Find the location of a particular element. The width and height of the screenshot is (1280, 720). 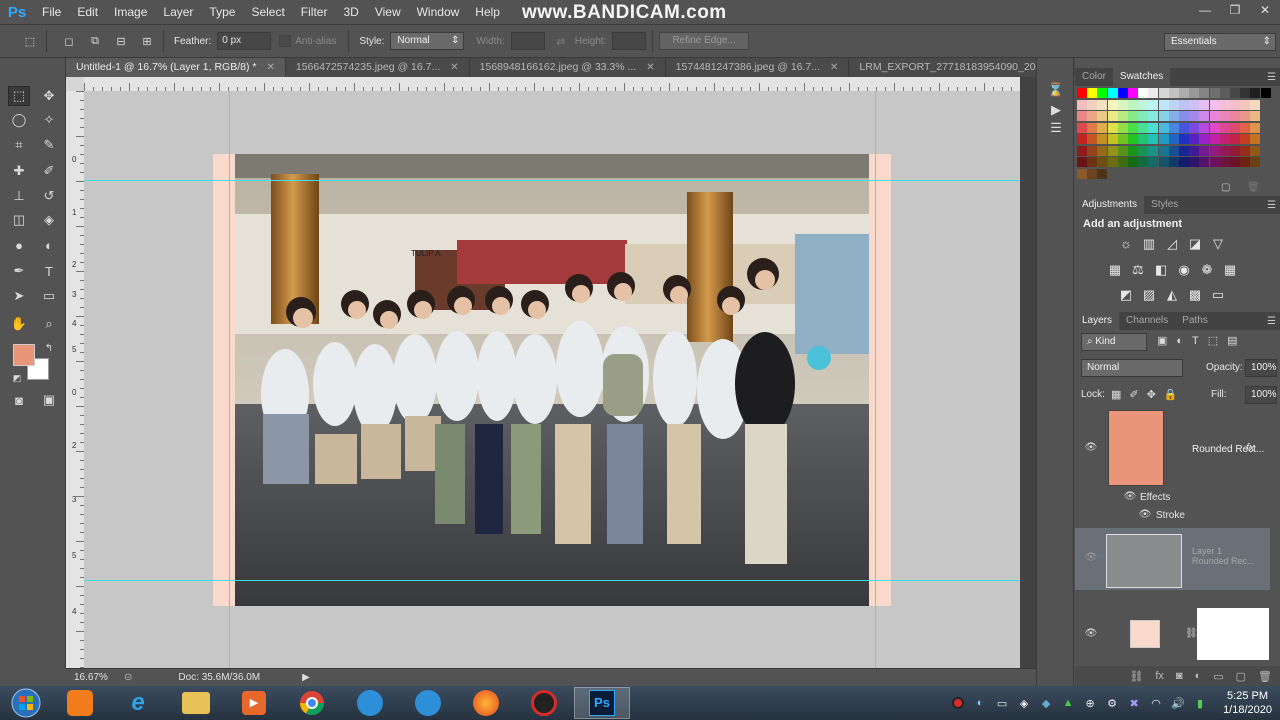

tab-color: Color is located at coordinates (1094, 77).